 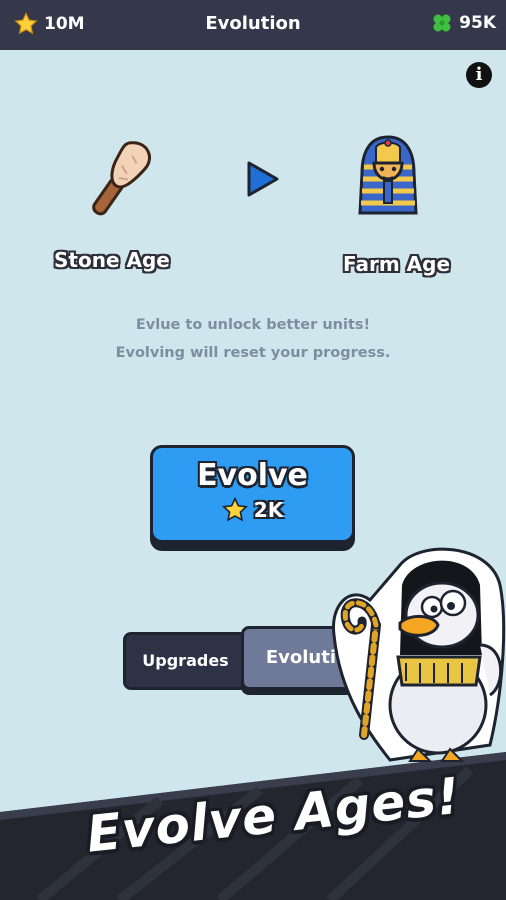 I want to click on clover-value: 95K, so click(x=477, y=23).